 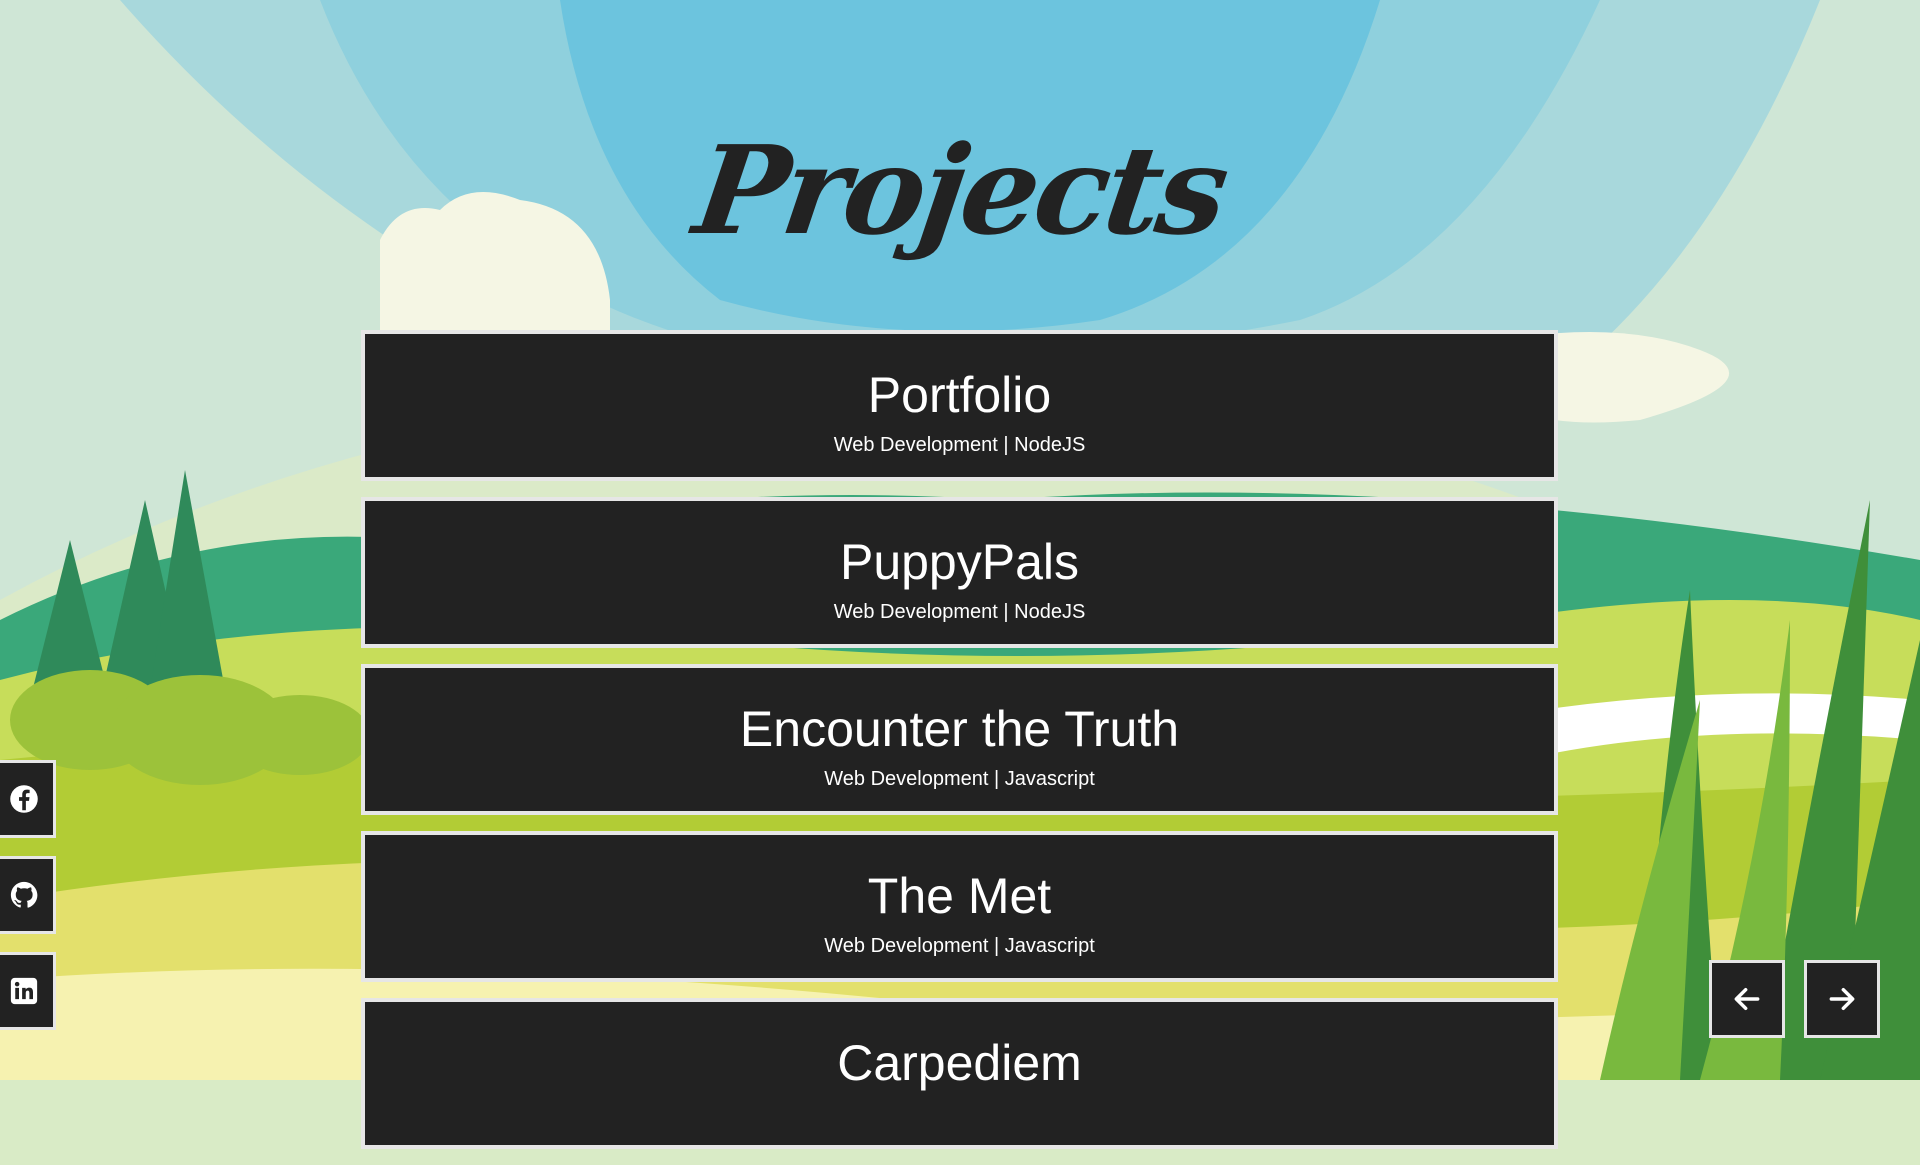 I want to click on next-button, so click(x=1842, y=999).